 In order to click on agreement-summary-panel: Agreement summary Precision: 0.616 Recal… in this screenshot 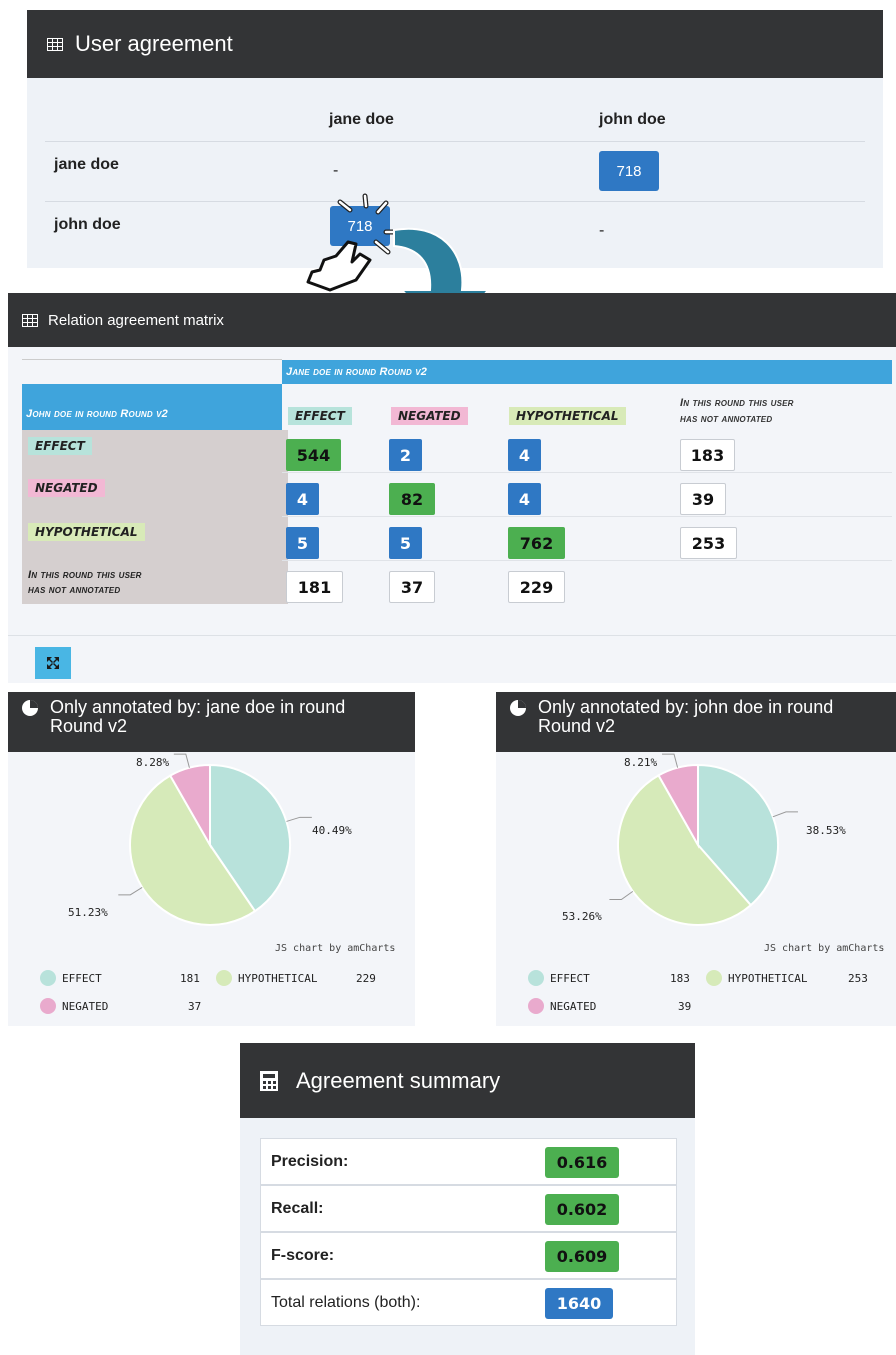, I will do `click(467, 1199)`.